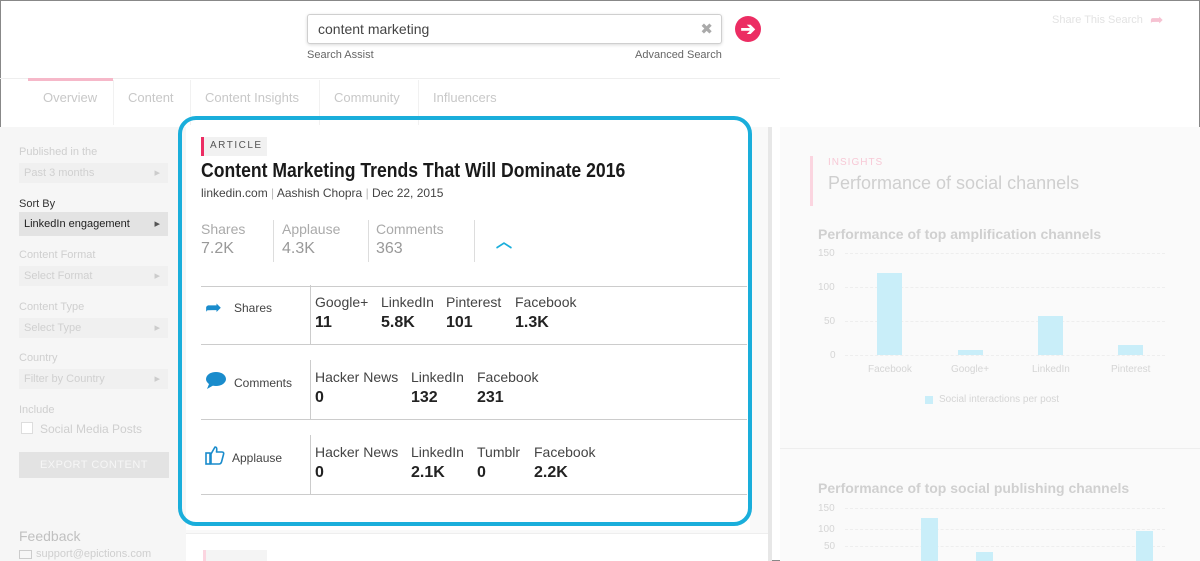 The width and height of the screenshot is (1200, 561). Describe the element at coordinates (53, 328) in the screenshot. I see `content-type-value: Select Type` at that location.